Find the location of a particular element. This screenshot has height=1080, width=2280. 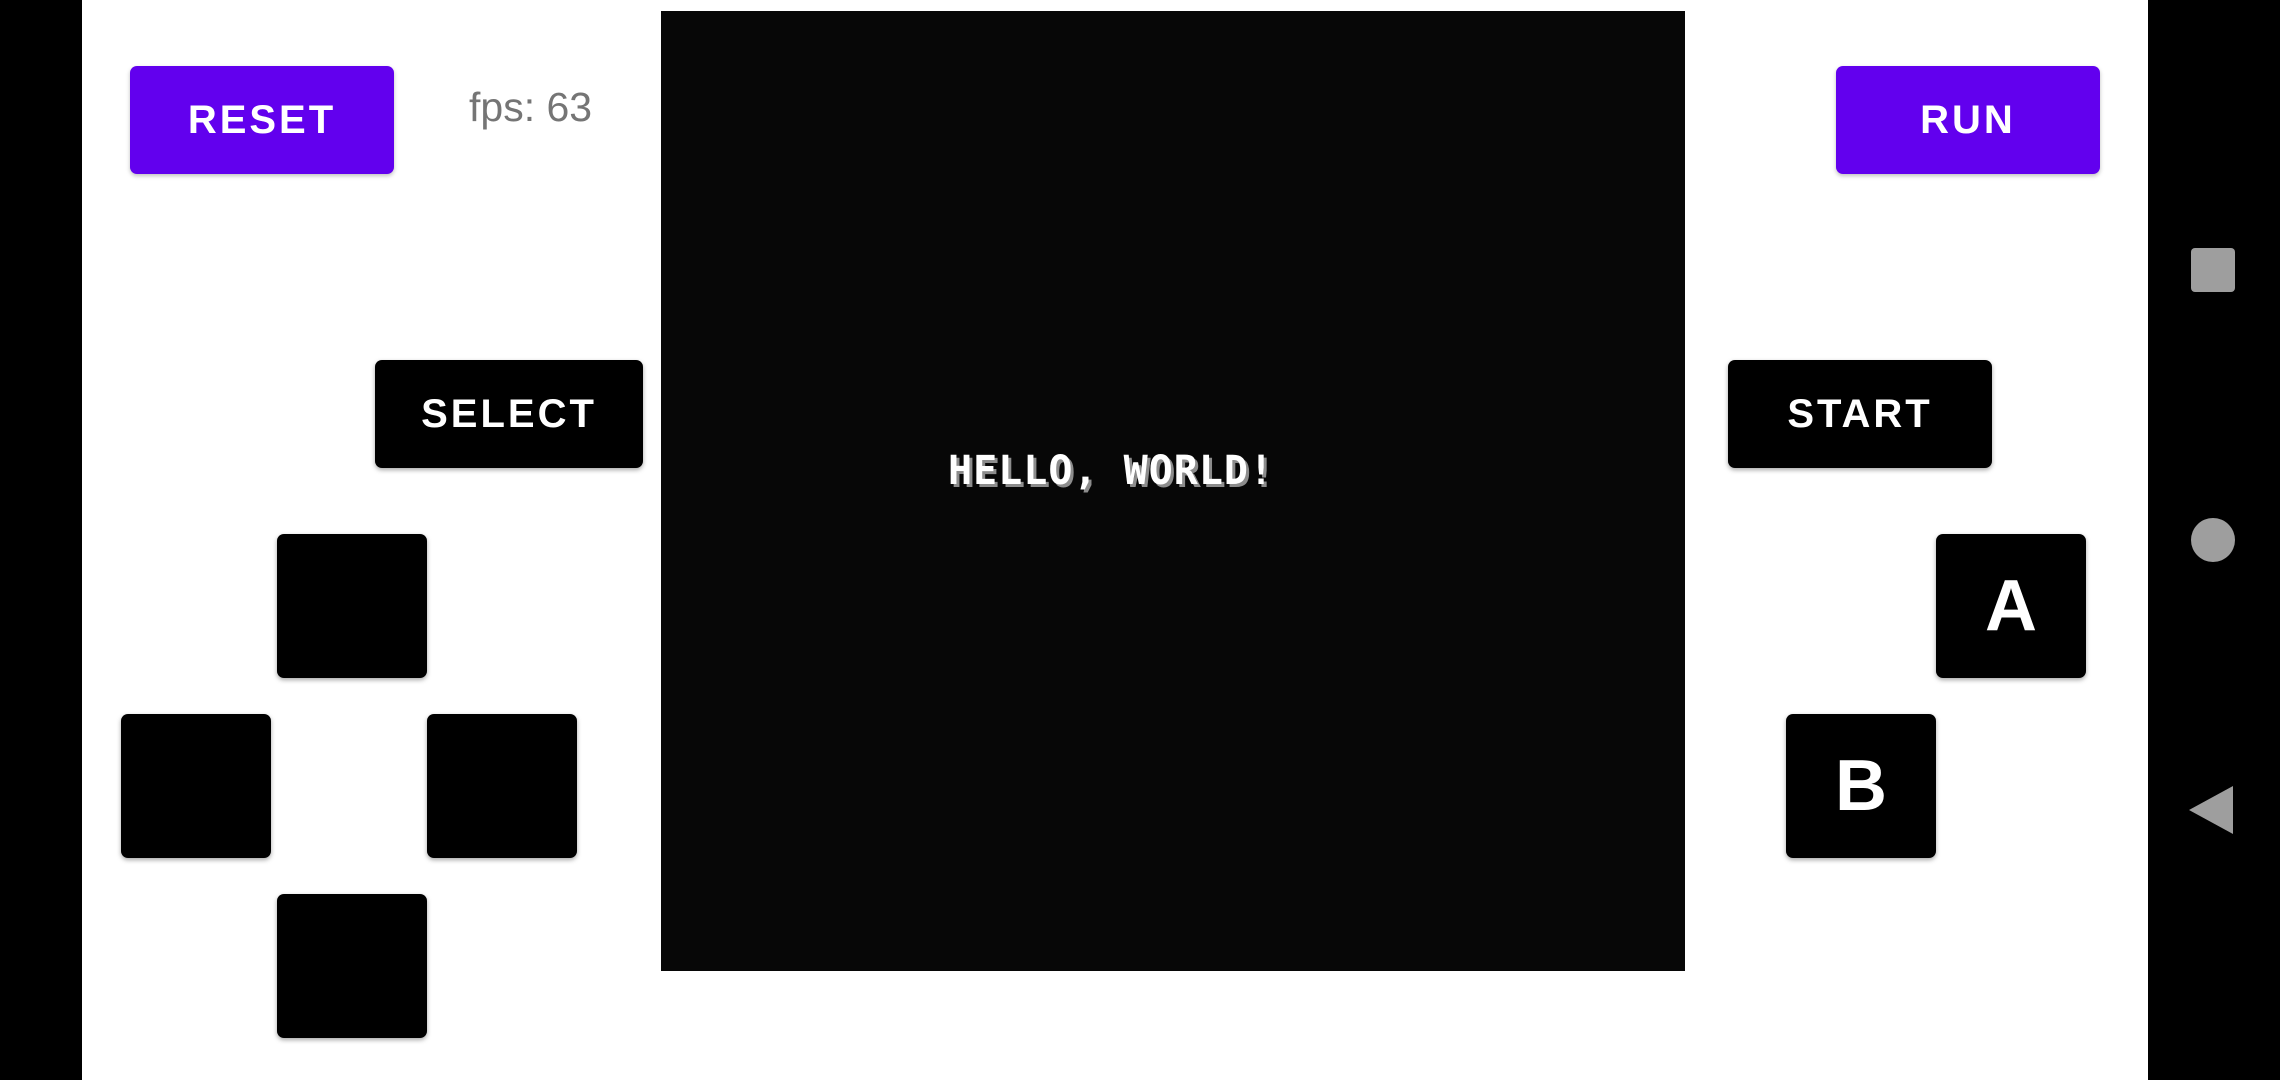

reset-button: RESET is located at coordinates (262, 120).